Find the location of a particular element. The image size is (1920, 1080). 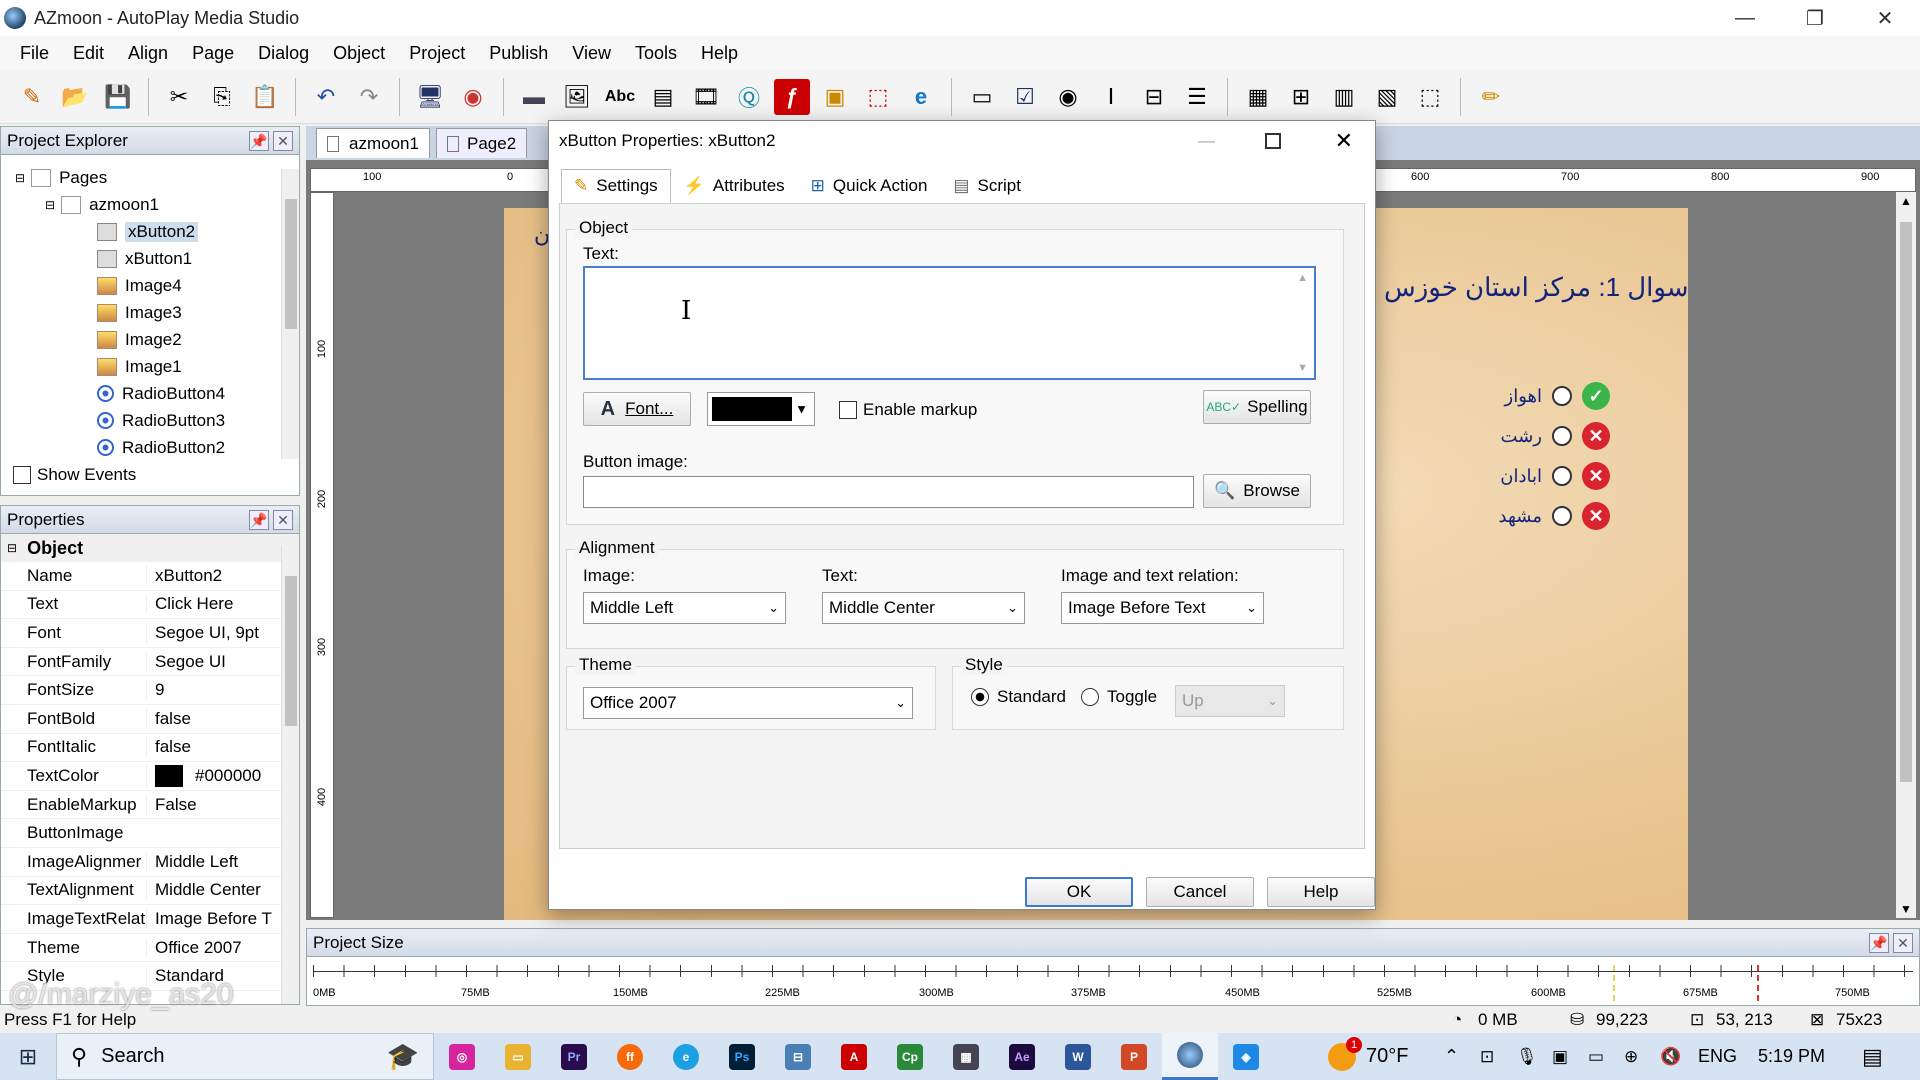

richtext-object-icon: ▦ is located at coordinates (1258, 97).